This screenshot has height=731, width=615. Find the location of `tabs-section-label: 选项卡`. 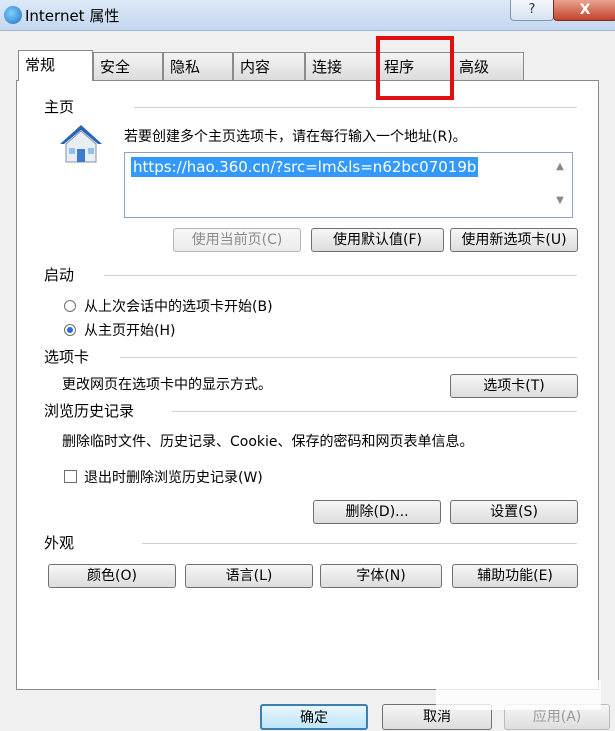

tabs-section-label: 选项卡 is located at coordinates (67, 357).